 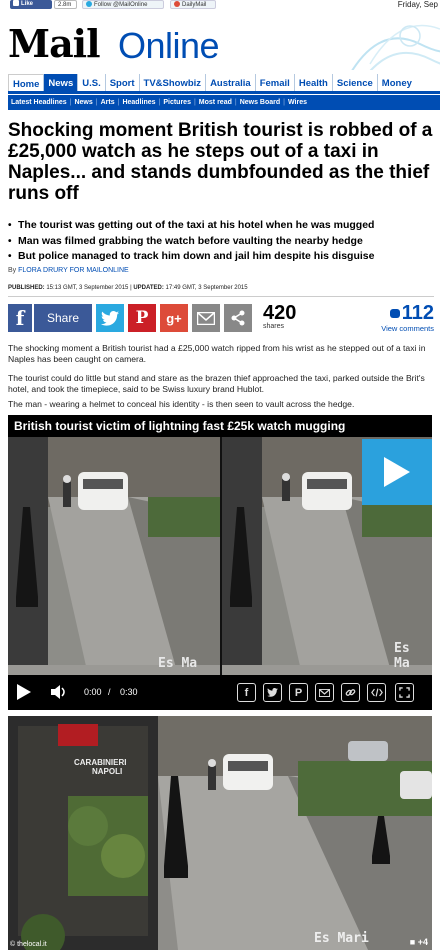 I want to click on carabinieri-sign-line1: CARABINIERI, so click(x=100, y=762).